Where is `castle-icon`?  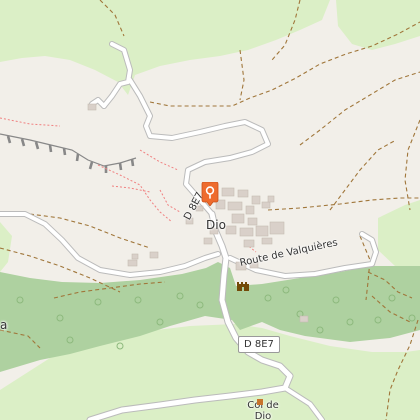 castle-icon is located at coordinates (243, 286).